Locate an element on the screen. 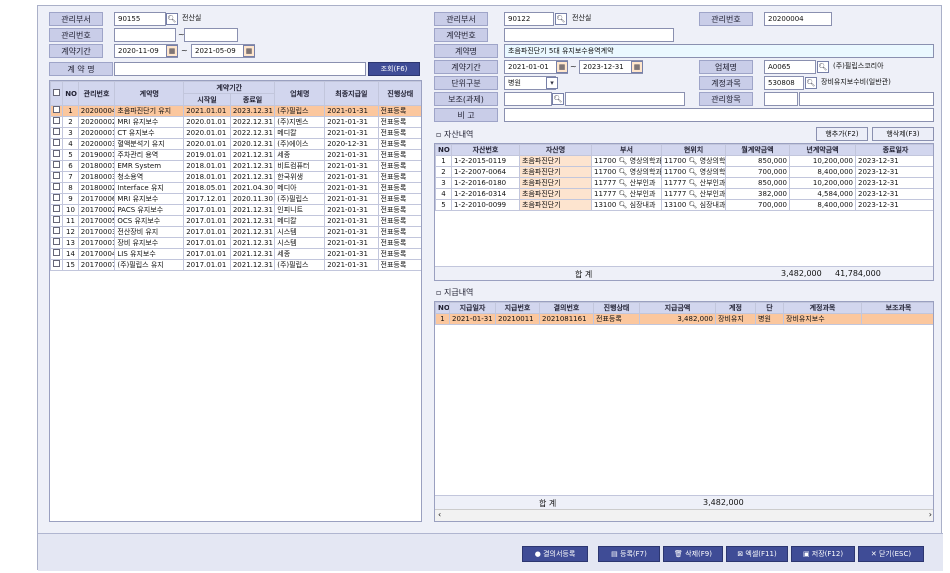 The image size is (950, 573). r-note-input is located at coordinates (719, 115).